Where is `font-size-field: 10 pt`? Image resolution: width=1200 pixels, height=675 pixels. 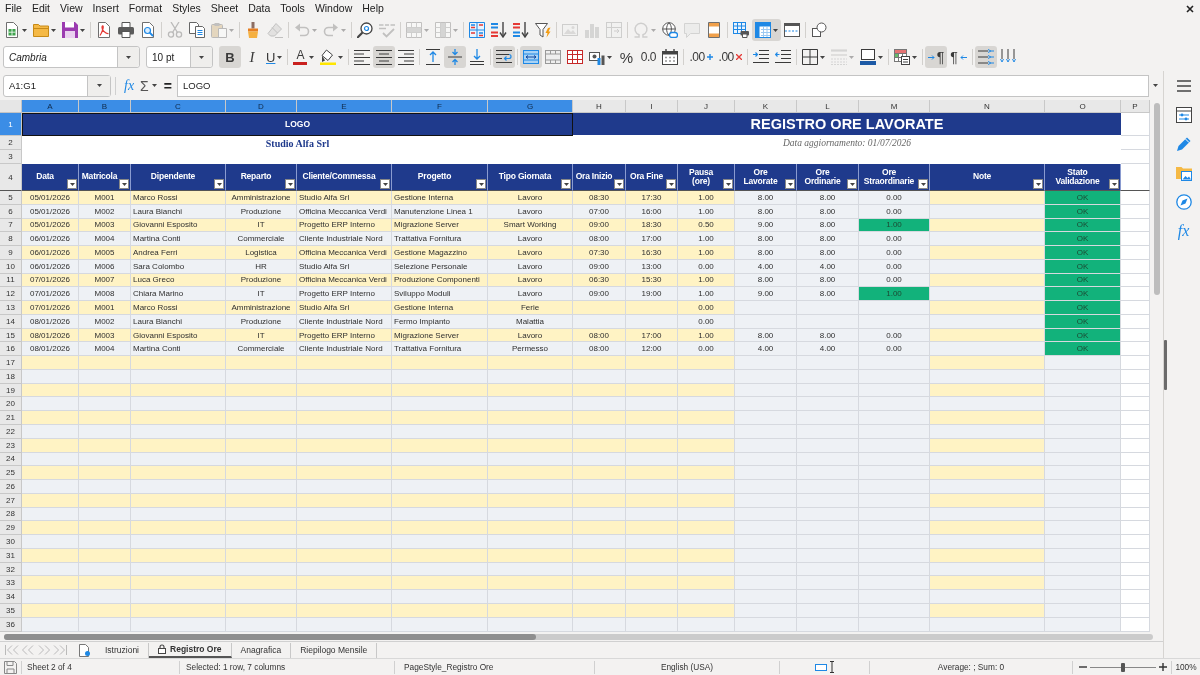
font-size-field: 10 pt is located at coordinates (179, 57).